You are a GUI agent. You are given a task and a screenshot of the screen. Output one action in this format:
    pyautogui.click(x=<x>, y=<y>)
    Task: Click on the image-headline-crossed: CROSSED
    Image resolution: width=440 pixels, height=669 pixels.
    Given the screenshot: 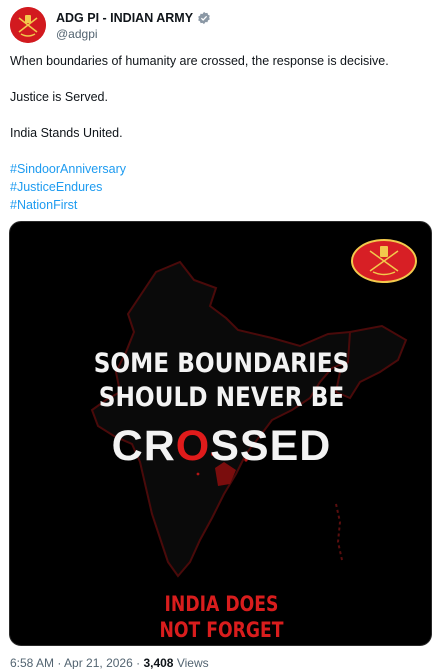 What is the action you would take?
    pyautogui.click(x=220, y=446)
    